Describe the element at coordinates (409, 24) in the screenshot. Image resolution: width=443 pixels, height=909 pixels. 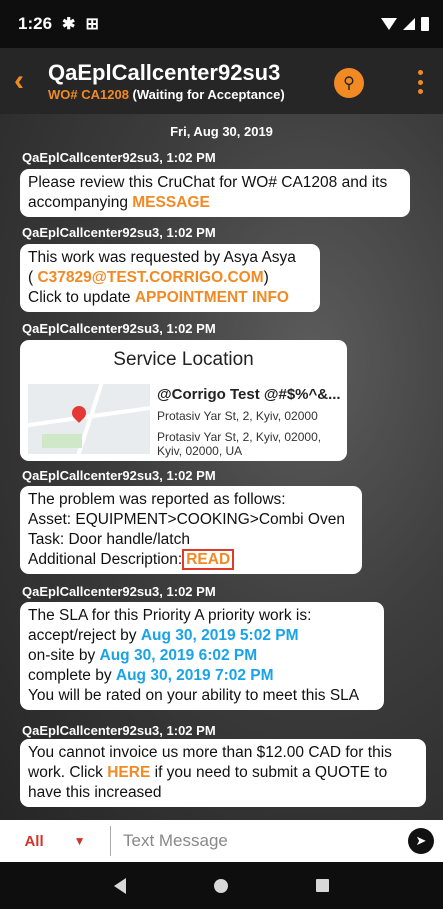
I see `signal-icon` at that location.